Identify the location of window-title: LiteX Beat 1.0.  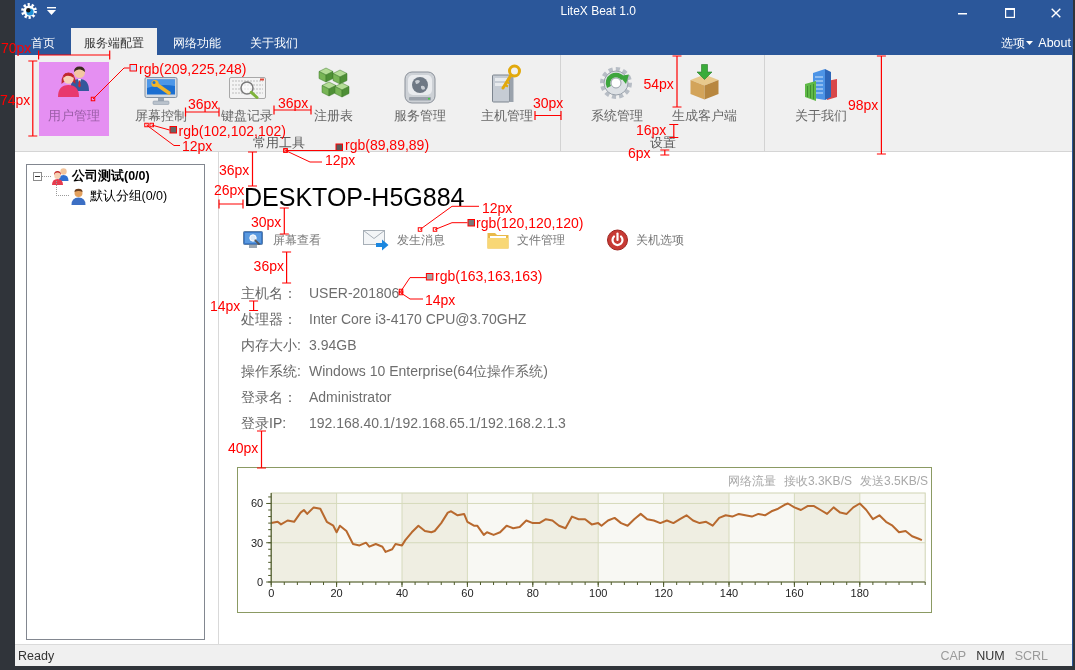
(598, 11).